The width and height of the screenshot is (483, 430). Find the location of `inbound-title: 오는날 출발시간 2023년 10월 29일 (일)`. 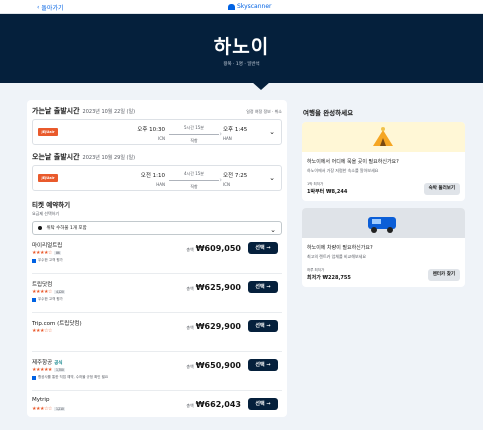

inbound-title: 오는날 출발시간 2023년 10월 29일 (일) is located at coordinates (84, 157).